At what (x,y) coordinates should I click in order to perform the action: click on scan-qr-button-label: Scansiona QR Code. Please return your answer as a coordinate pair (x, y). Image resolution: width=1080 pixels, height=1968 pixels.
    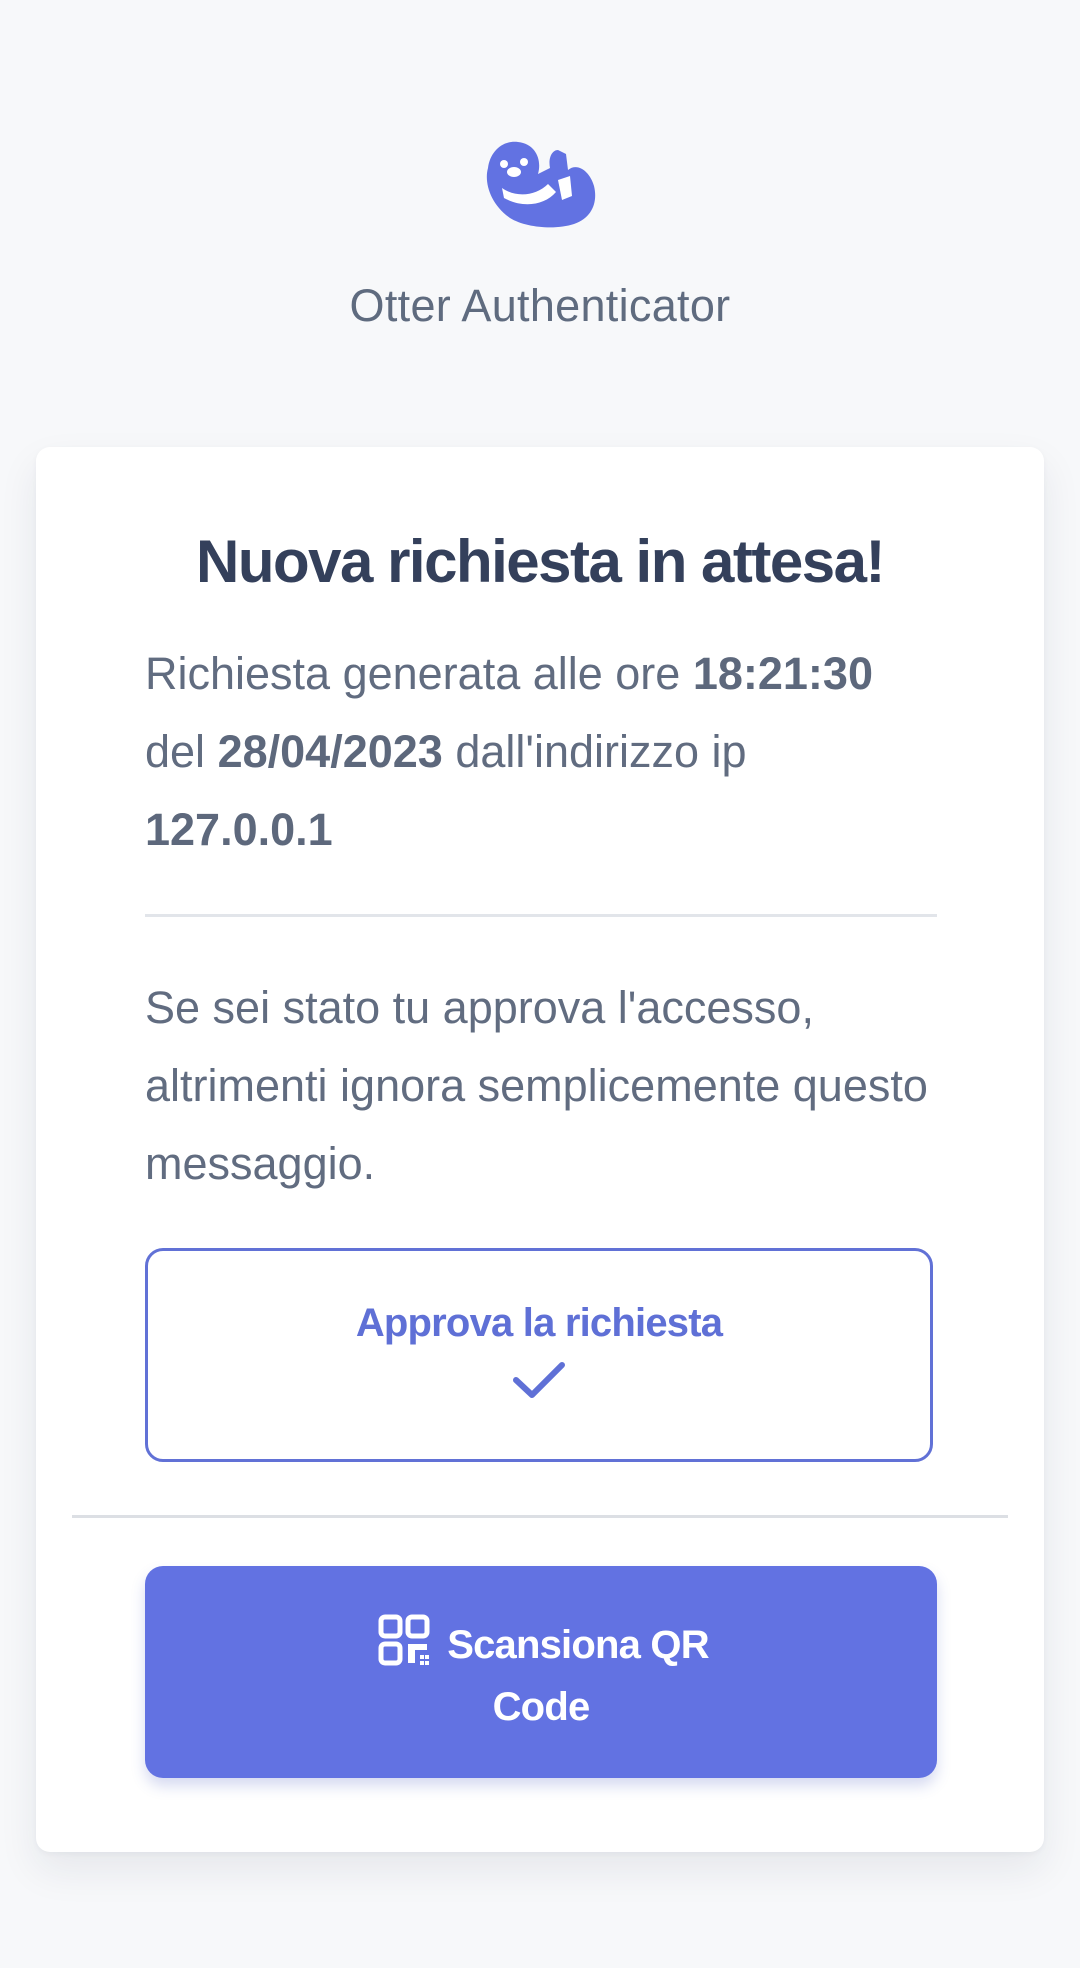
    Looking at the image, I should click on (541, 1676).